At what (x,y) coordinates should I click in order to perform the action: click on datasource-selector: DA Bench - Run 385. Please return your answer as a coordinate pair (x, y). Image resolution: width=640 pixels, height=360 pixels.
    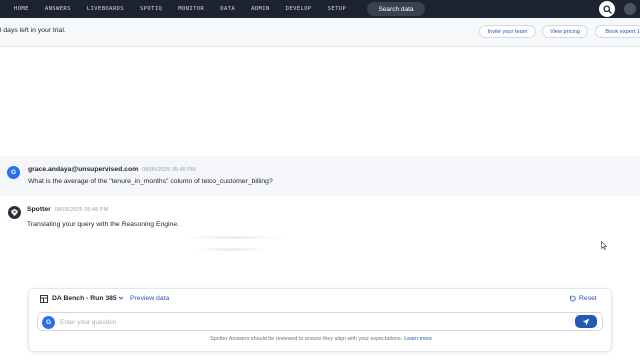
    Looking at the image, I should click on (84, 298).